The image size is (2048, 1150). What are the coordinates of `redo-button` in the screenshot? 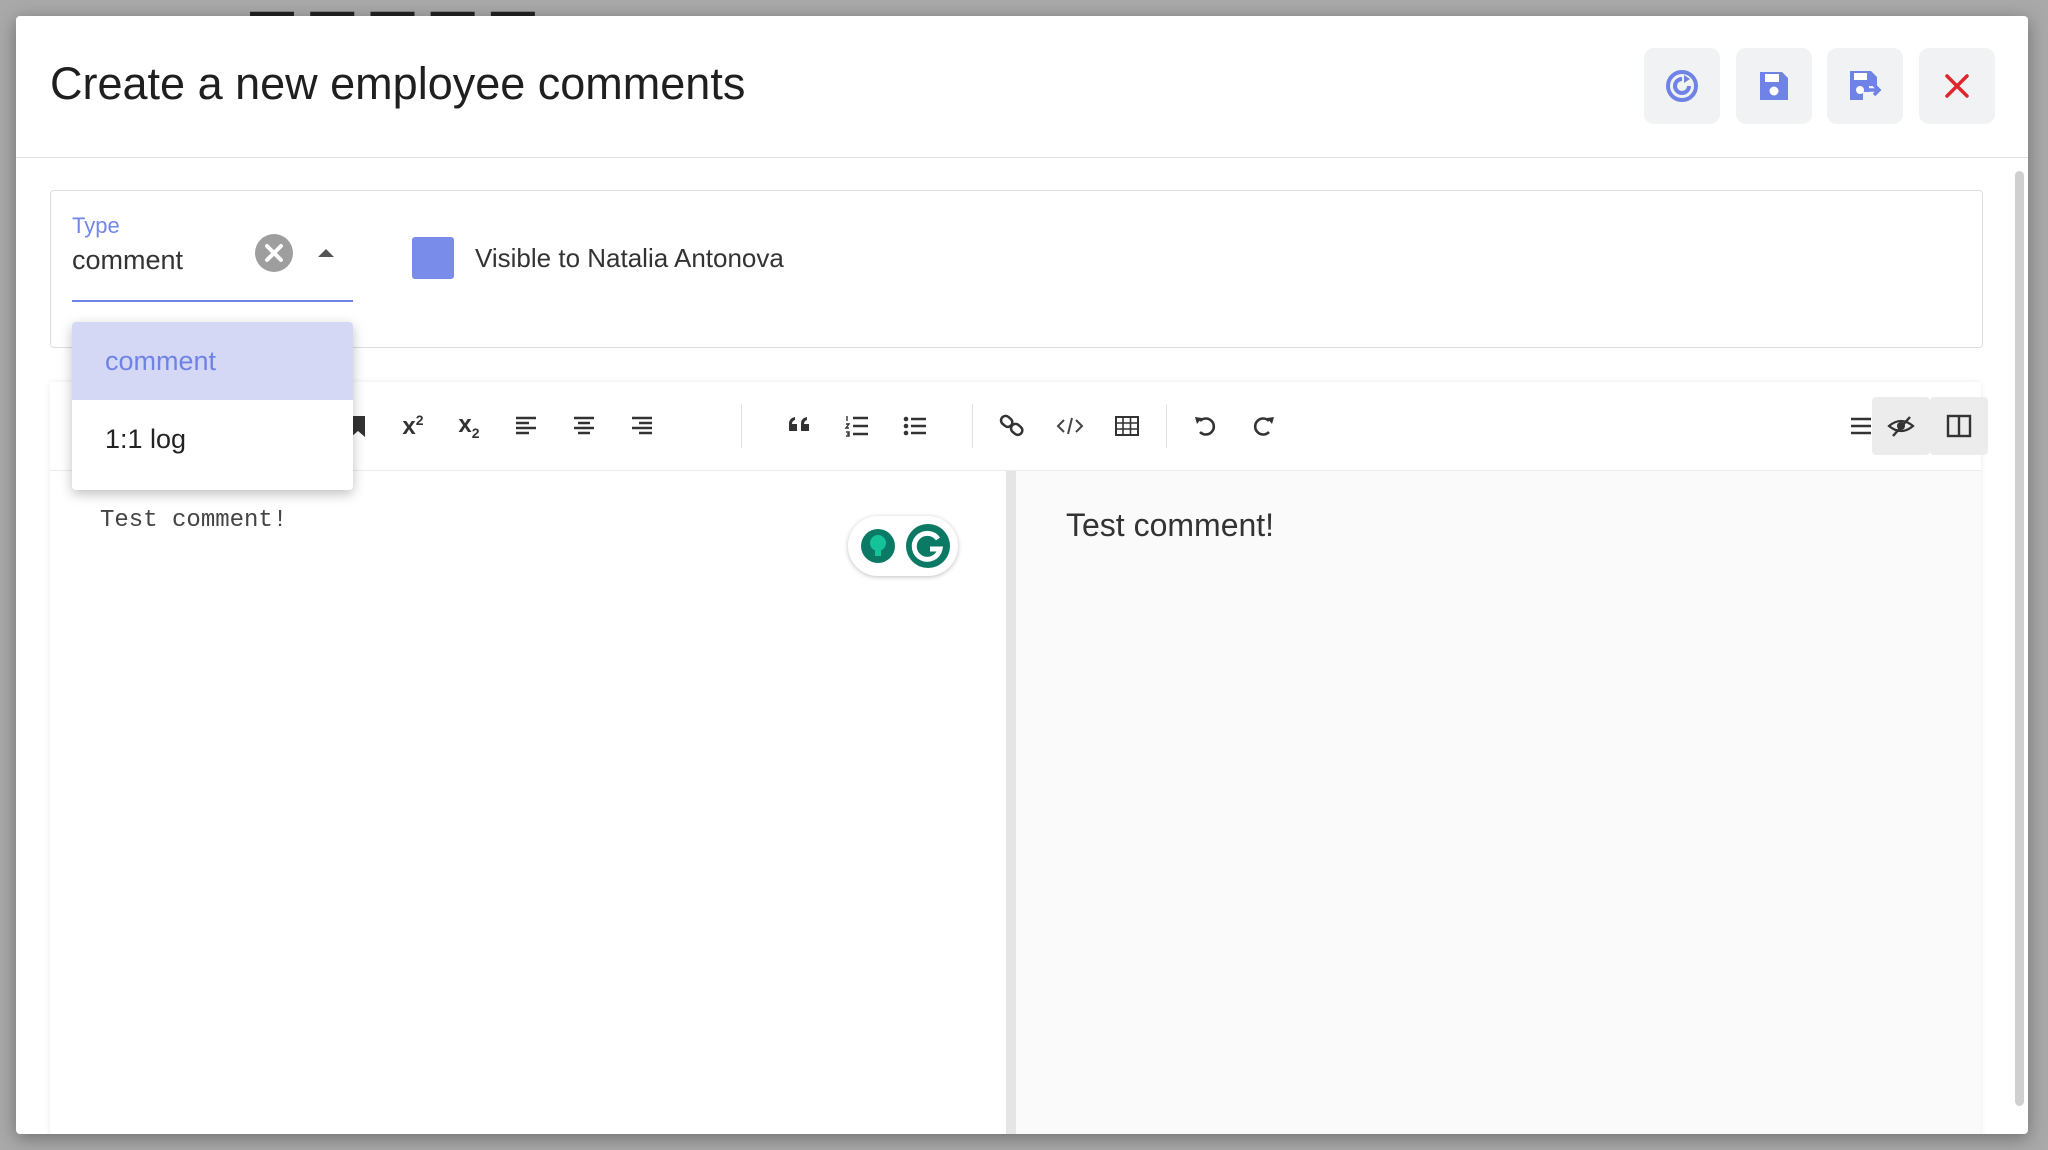 It's located at (1263, 426).